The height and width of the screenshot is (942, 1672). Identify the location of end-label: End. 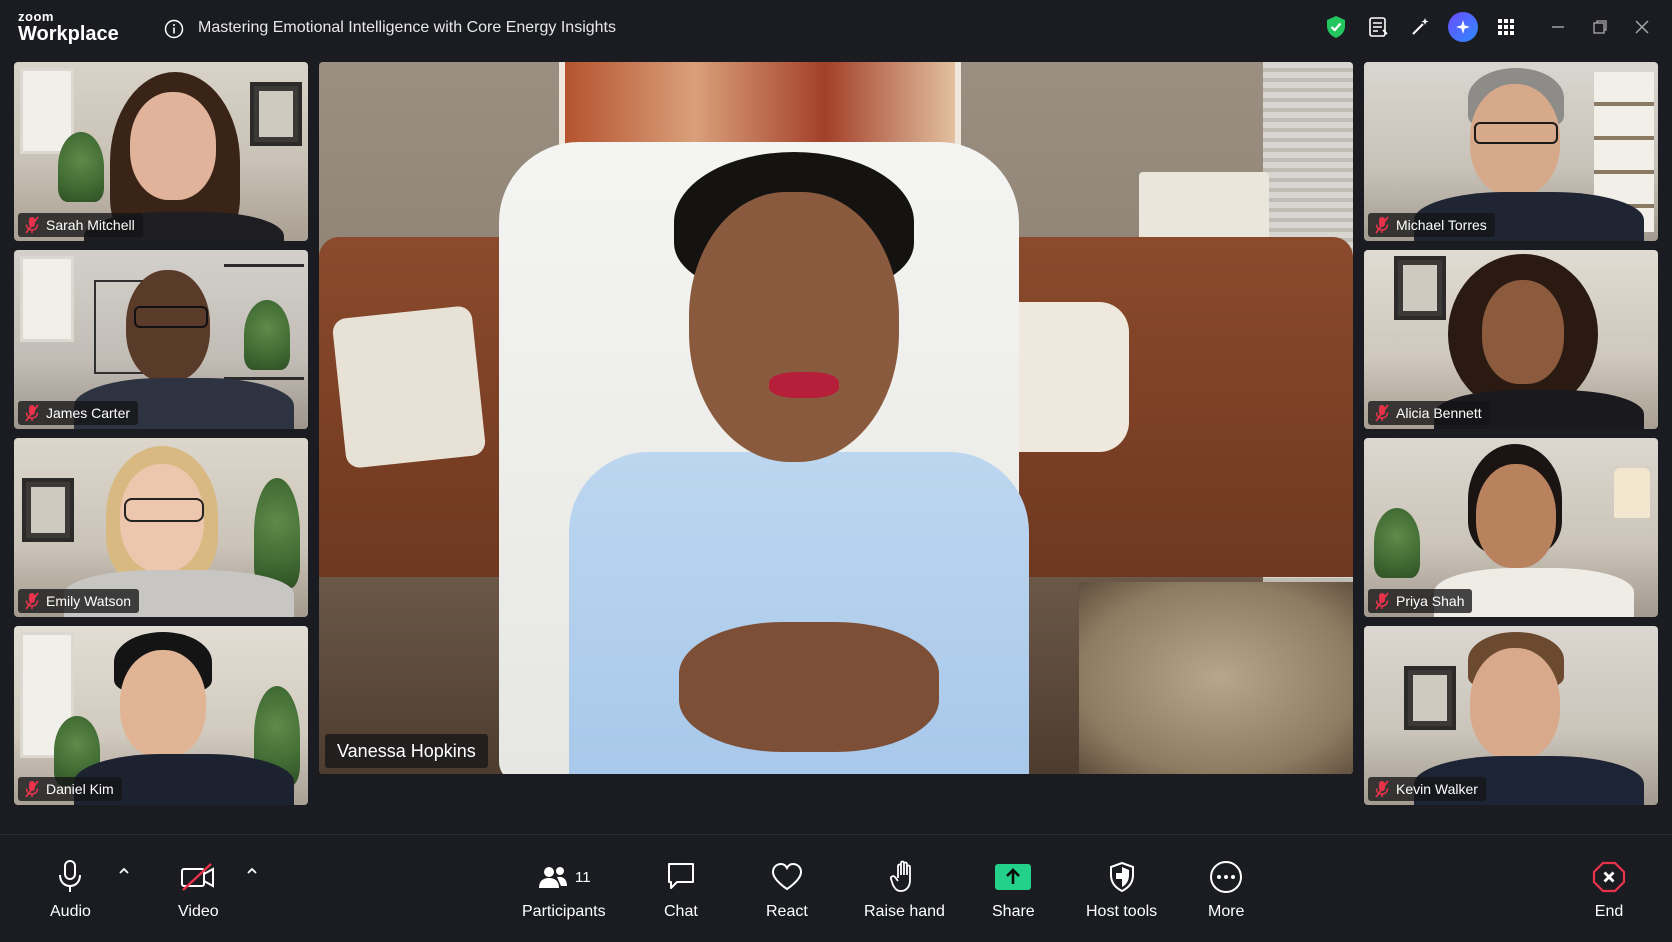
(1609, 911).